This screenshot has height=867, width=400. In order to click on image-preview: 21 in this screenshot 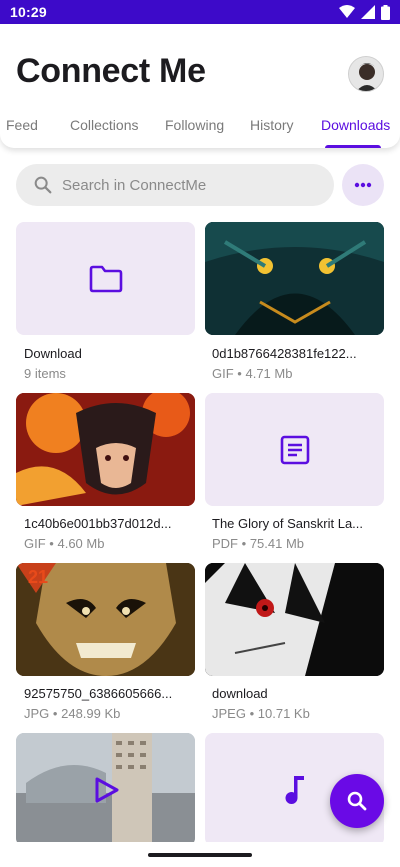, I will do `click(105, 619)`.